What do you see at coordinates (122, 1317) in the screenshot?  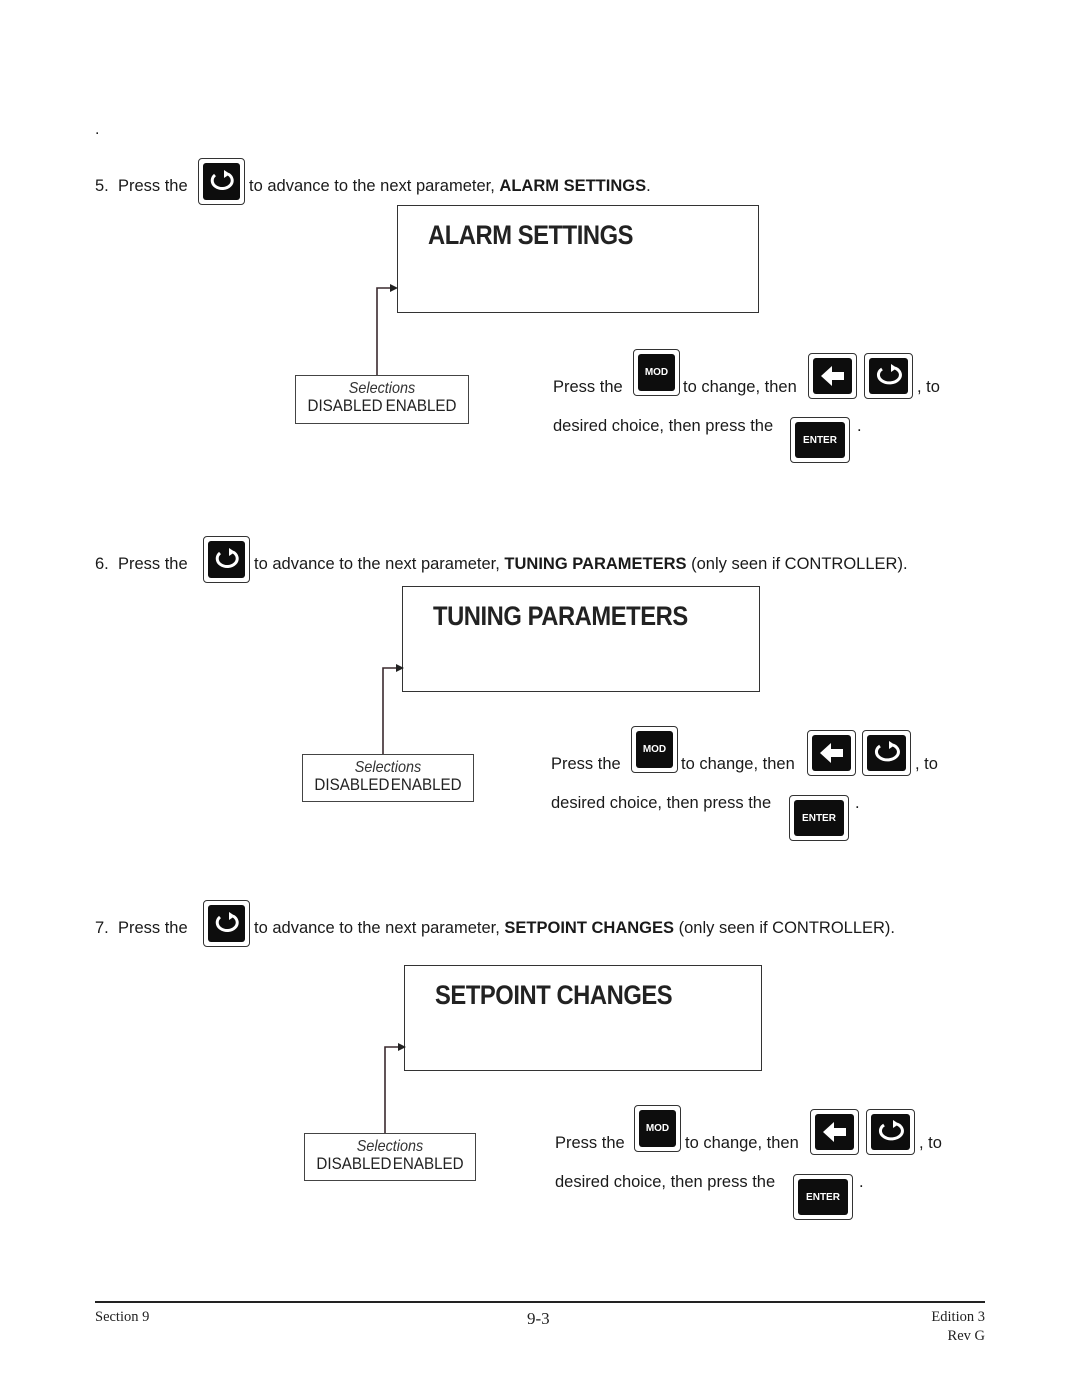 I see `footer-section: Section 9` at bounding box center [122, 1317].